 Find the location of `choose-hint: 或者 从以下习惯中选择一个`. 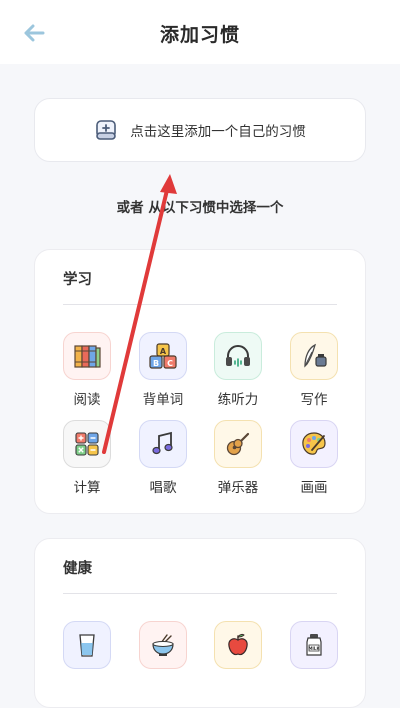

choose-hint: 或者 从以下习惯中选择一个 is located at coordinates (200, 208).